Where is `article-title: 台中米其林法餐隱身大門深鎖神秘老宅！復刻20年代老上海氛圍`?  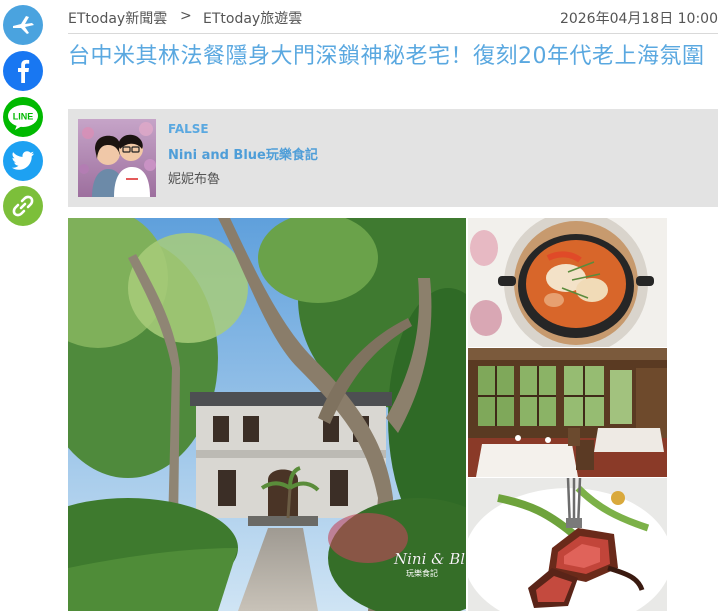 article-title: 台中米其林法餐隱身大門深鎖神秘老宅！復刻20年代老上海氛圍 is located at coordinates (386, 56).